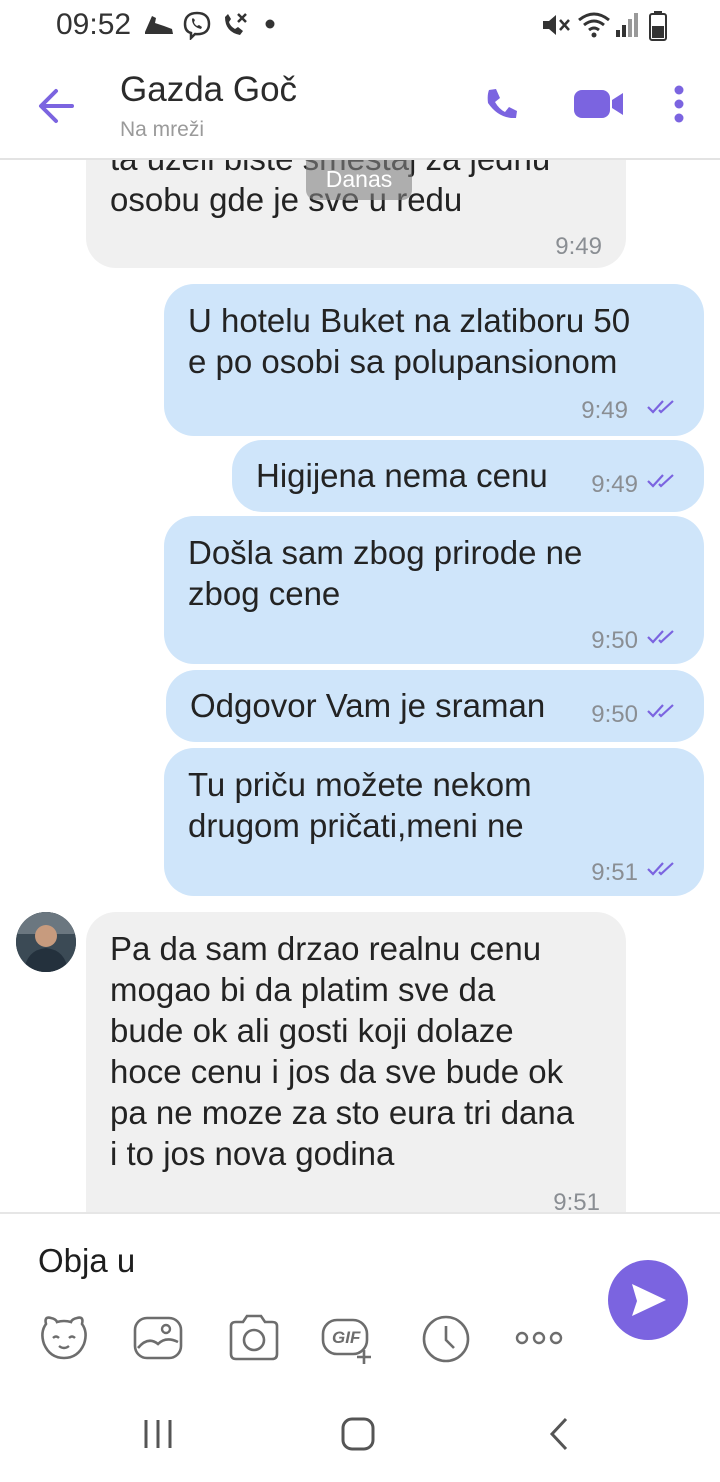 This screenshot has height=1482, width=720. What do you see at coordinates (560, 1434) in the screenshot?
I see `back-nav-icon` at bounding box center [560, 1434].